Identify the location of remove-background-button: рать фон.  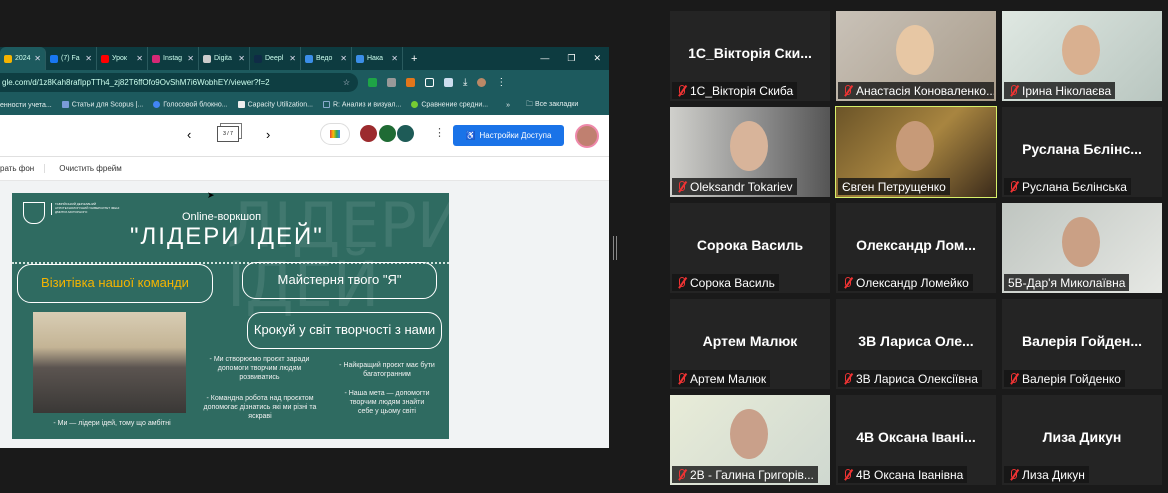
(23, 168).